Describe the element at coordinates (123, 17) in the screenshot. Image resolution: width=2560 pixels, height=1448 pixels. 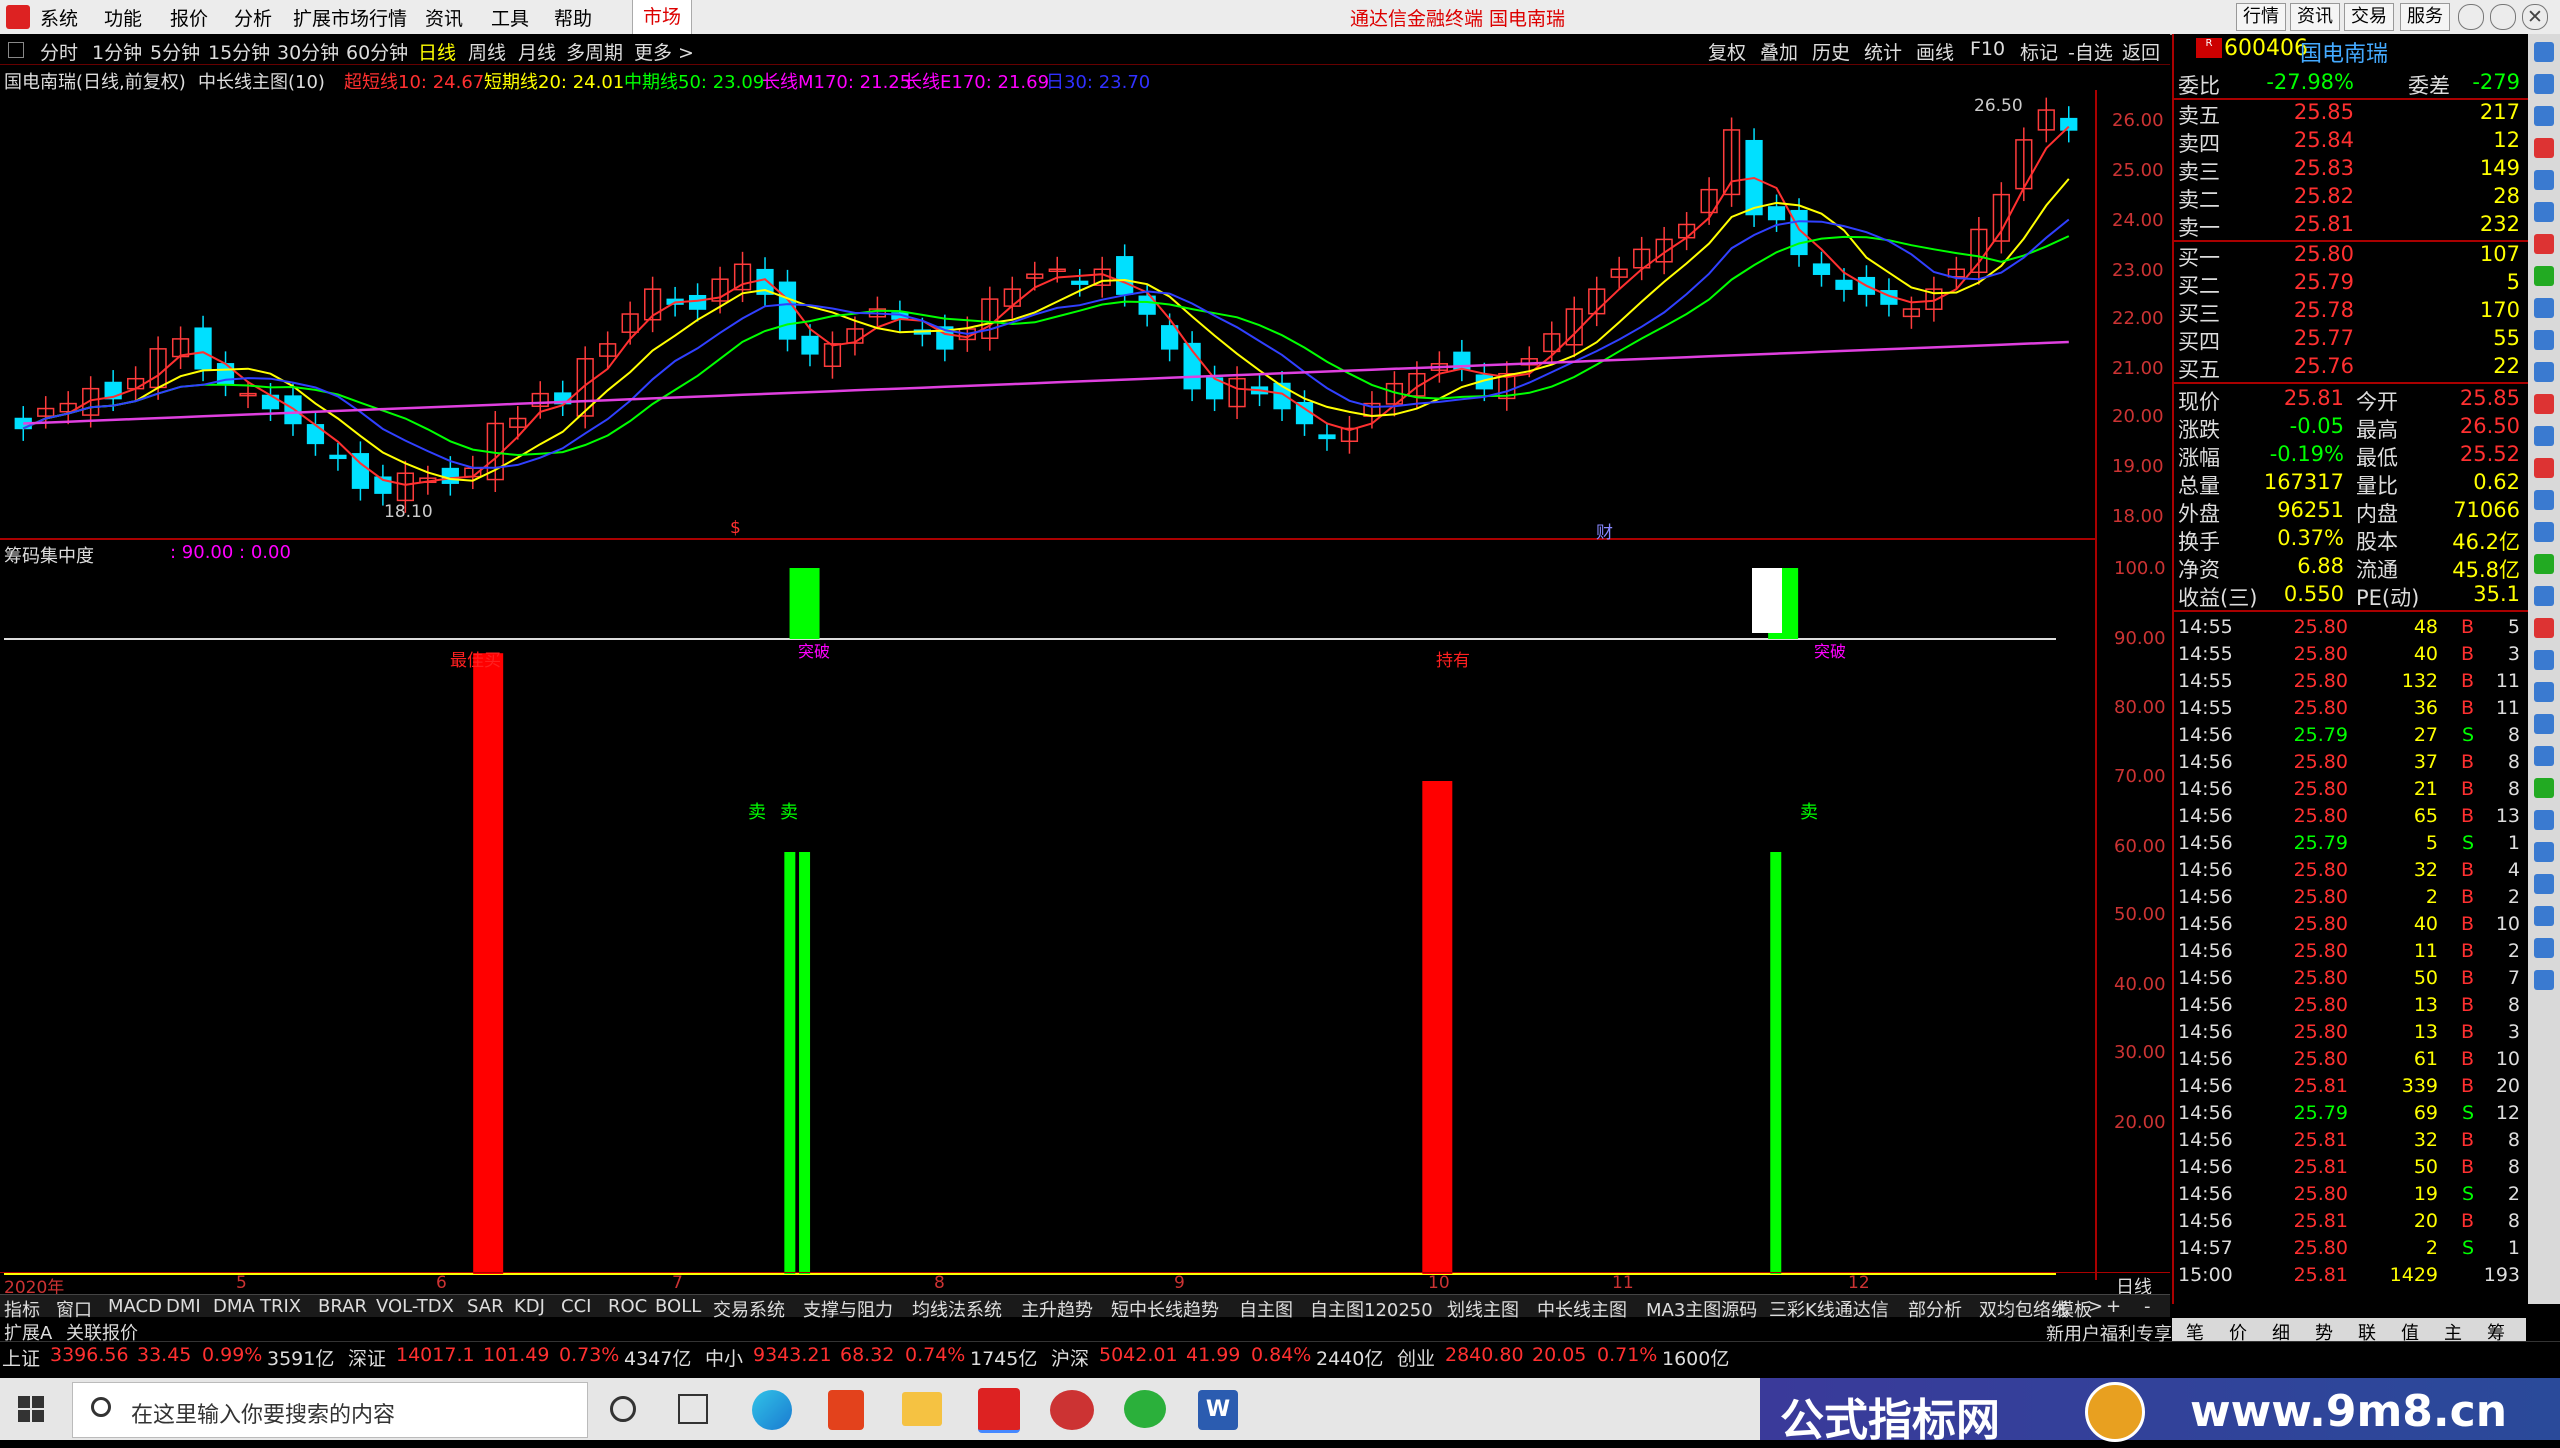
I see `menu-function: 功能` at that location.